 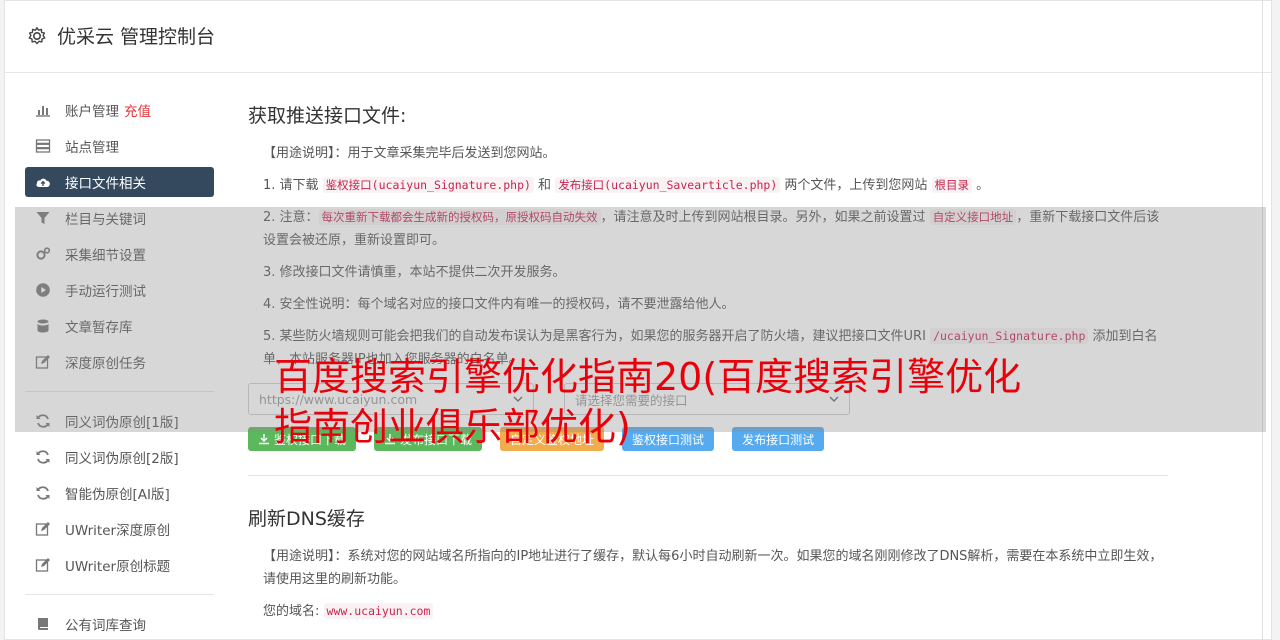 I want to click on sidebar-item-label: 同义词伪原创[2版], so click(x=122, y=459).